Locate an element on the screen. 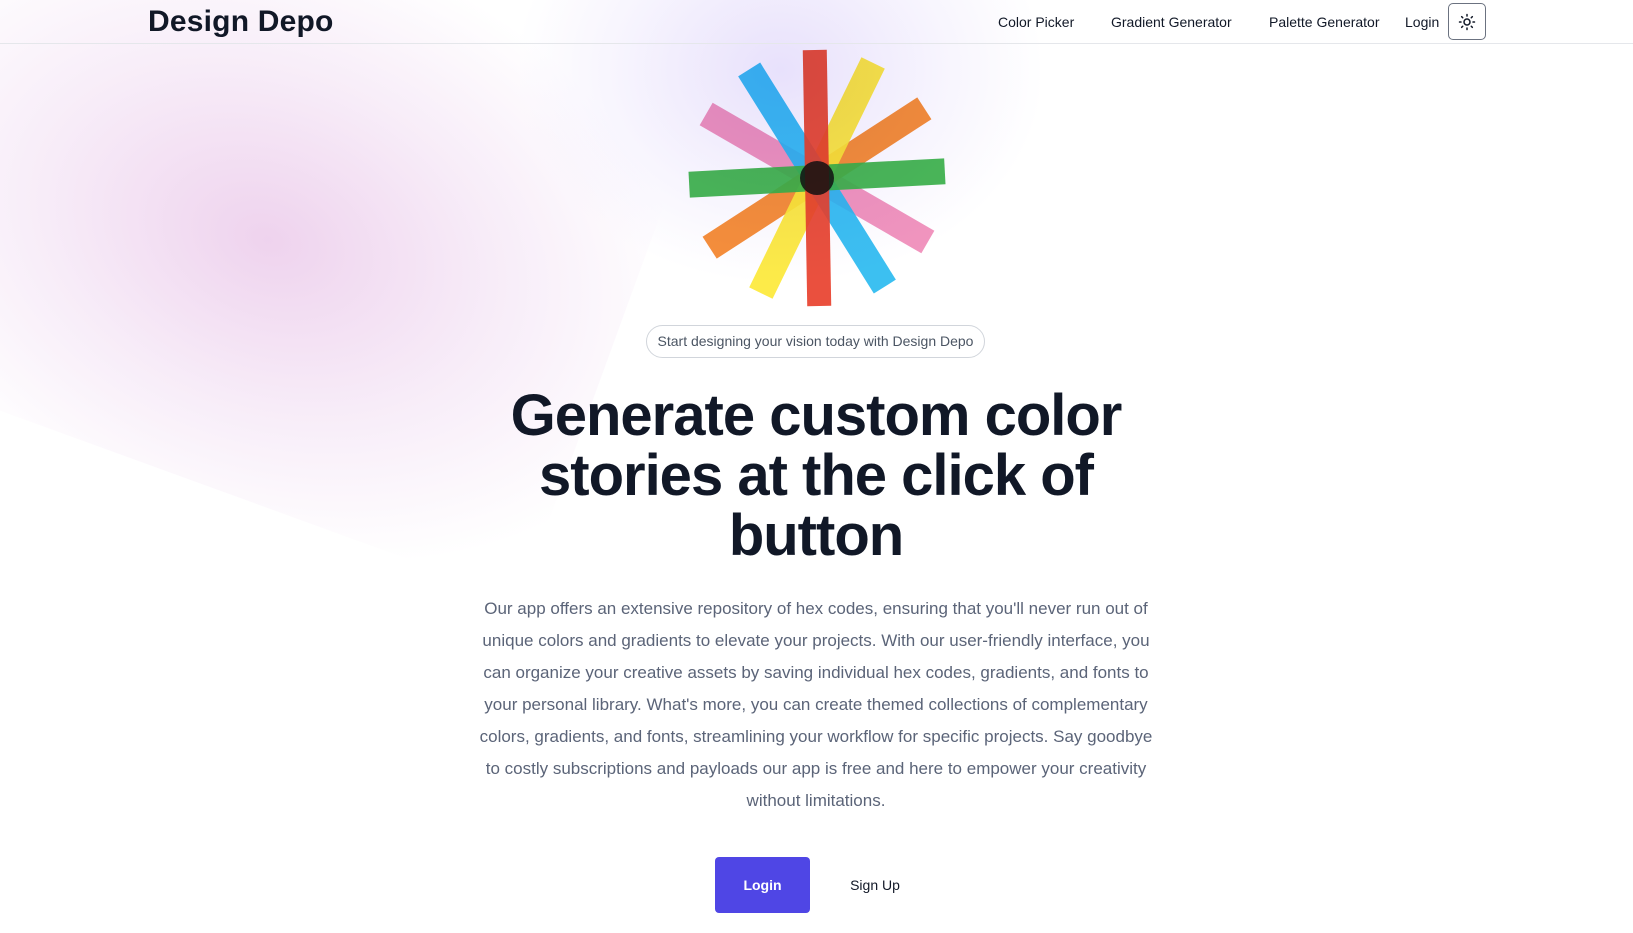 The image size is (1633, 933). sun-icon is located at coordinates (1467, 21).